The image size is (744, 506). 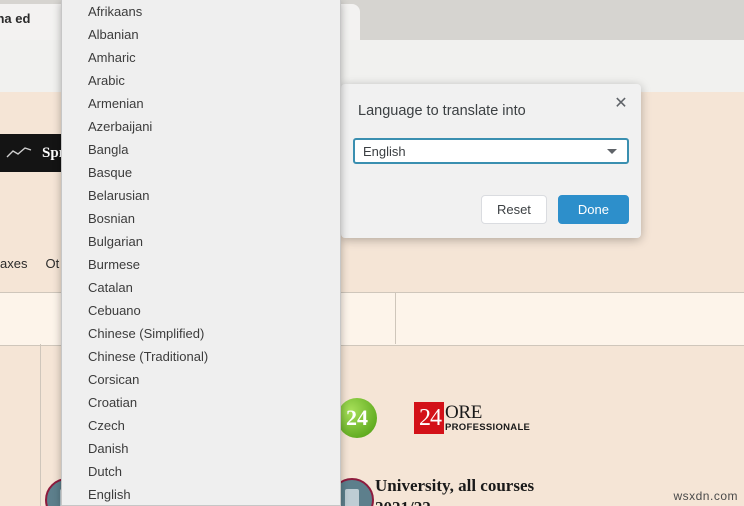 What do you see at coordinates (554, 209) in the screenshot?
I see `dialog-actions: Reset Done` at bounding box center [554, 209].